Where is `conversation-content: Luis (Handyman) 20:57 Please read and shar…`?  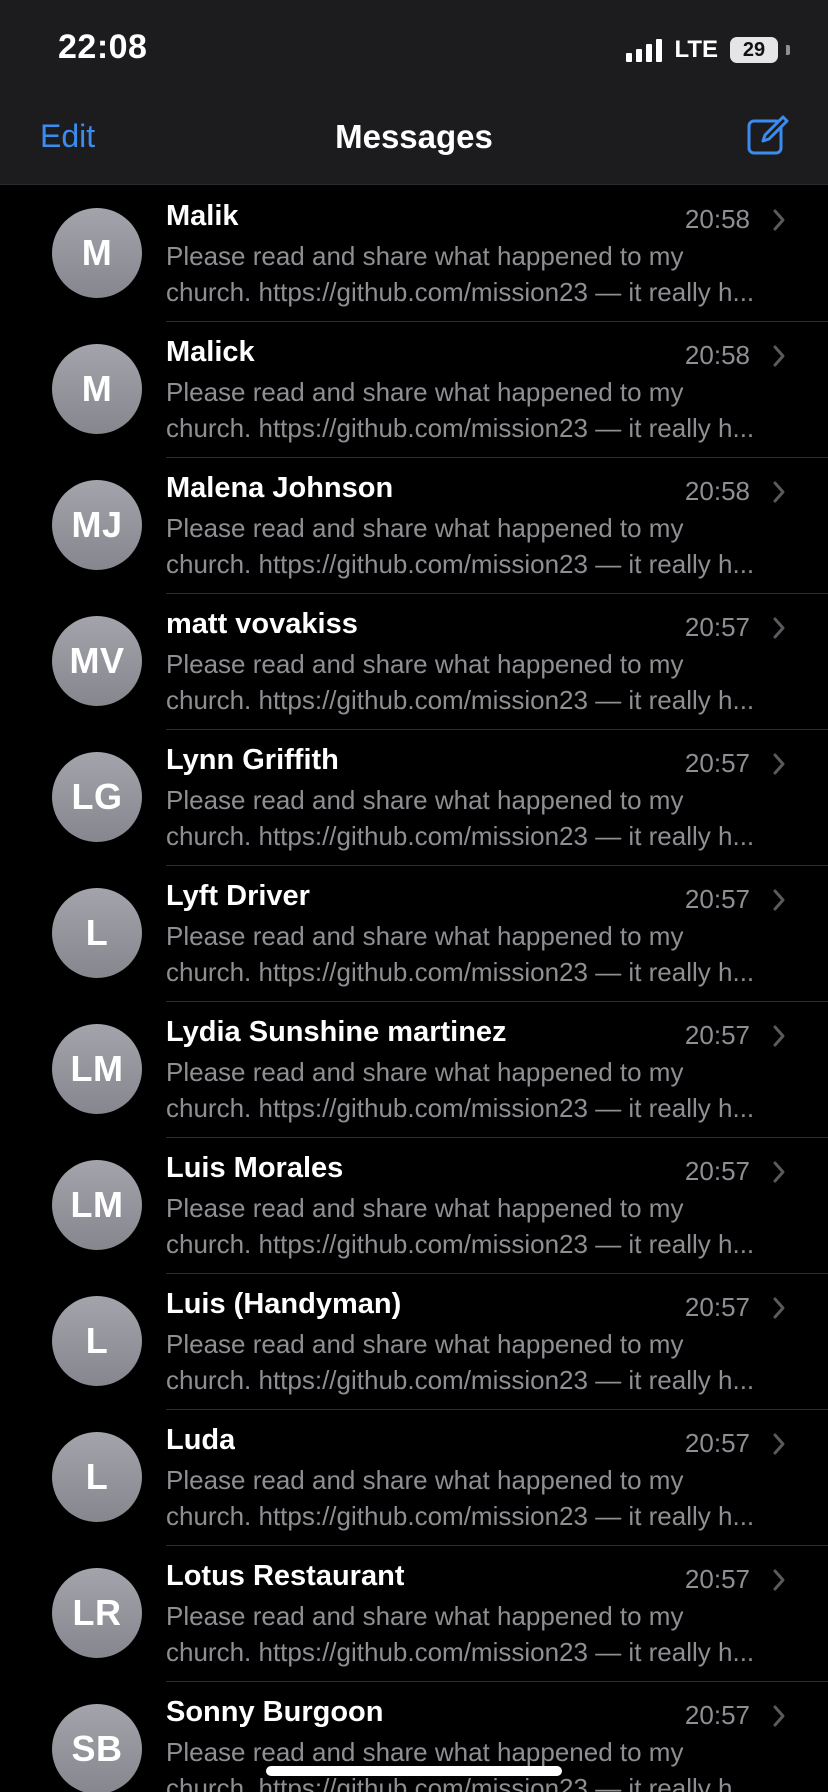 conversation-content: Luis (Handyman) 20:57 Please read and shar… is located at coordinates (497, 1342).